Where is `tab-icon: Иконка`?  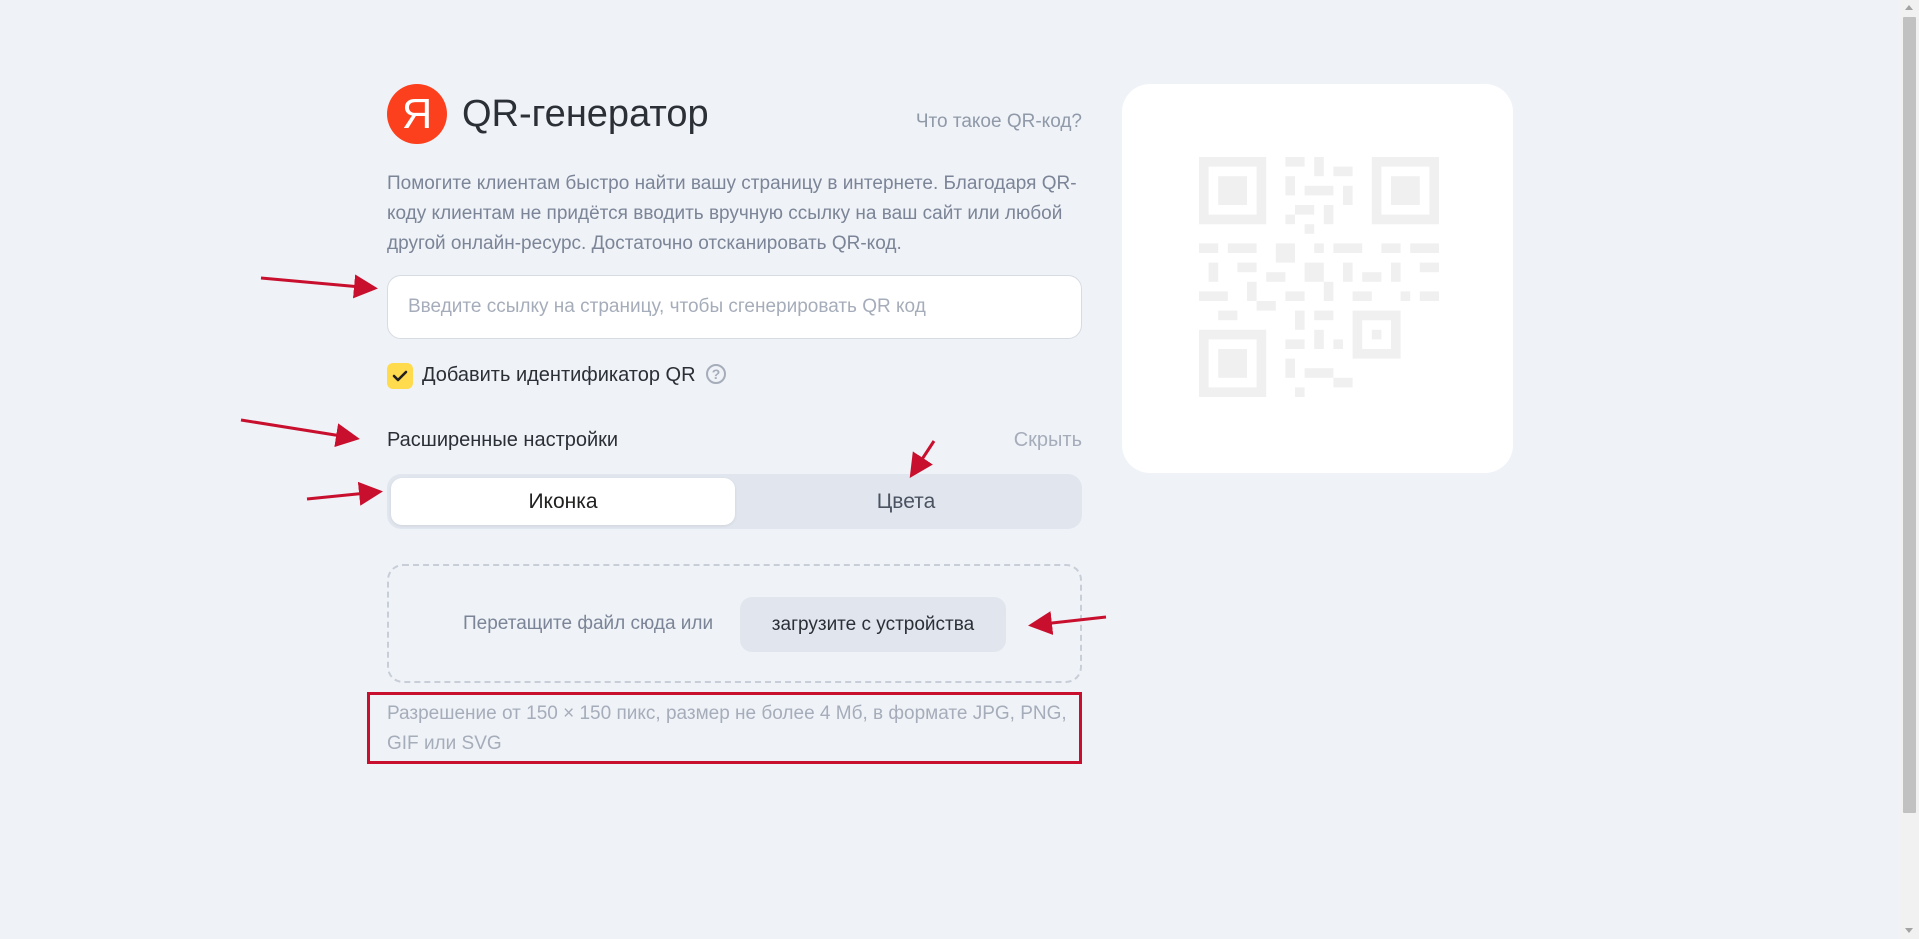
tab-icon: Иконка is located at coordinates (563, 501).